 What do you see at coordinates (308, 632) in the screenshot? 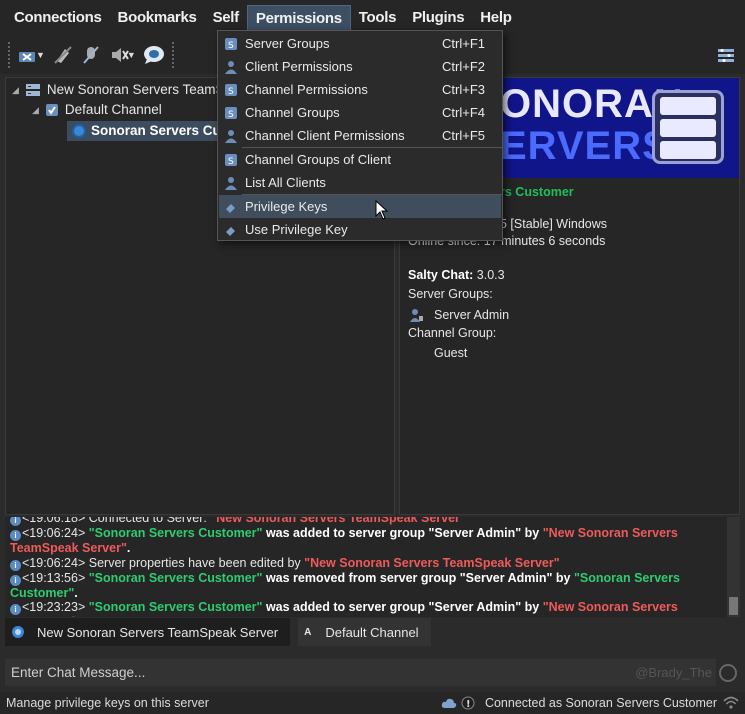
I see `channel-chat-icon: A` at bounding box center [308, 632].